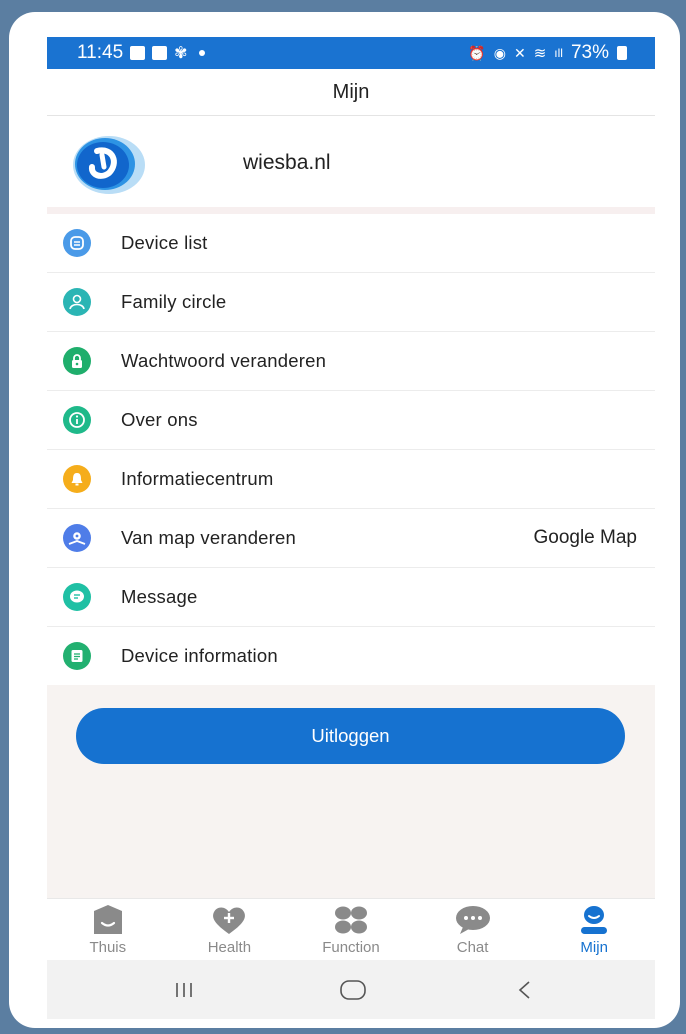  I want to click on bottom-tab-bar: Thuis Health Function Chat Mijn, so click(351, 929).